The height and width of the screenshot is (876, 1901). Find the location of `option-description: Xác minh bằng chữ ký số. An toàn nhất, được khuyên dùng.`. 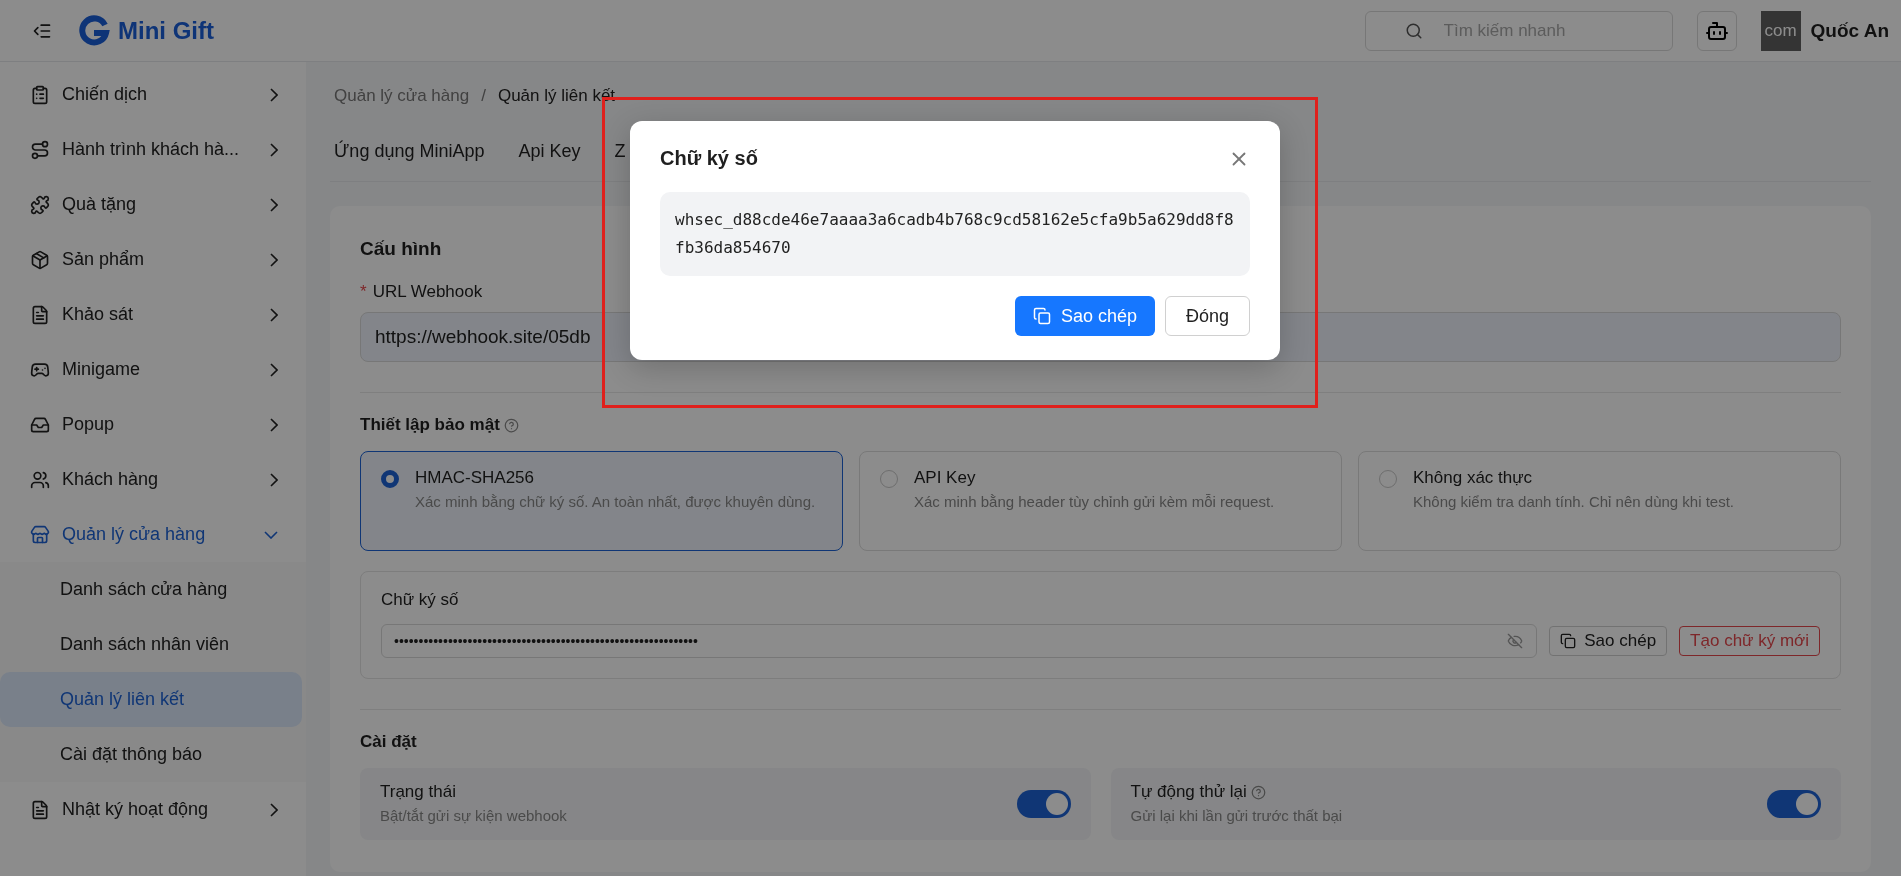

option-description: Xác minh bằng chữ ký số. An toàn nhất, được khuyên dùng. is located at coordinates (615, 502).